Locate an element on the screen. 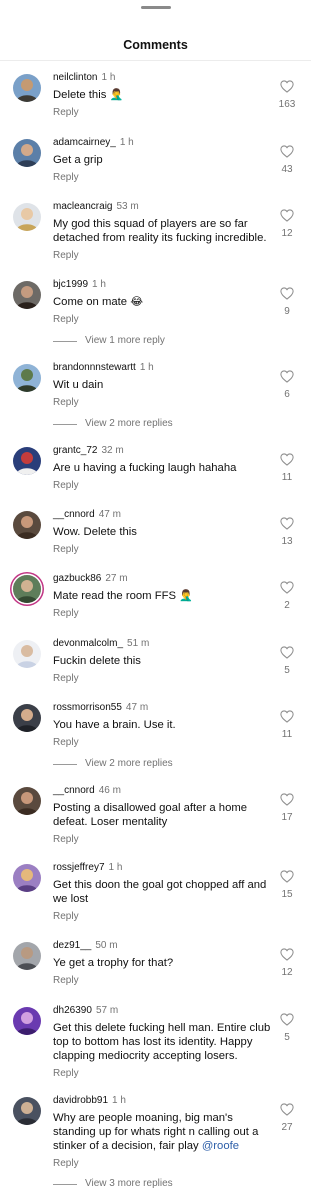 The height and width of the screenshot is (1200, 320). comment-text: Ye get a trophy for that? is located at coordinates (162, 963).